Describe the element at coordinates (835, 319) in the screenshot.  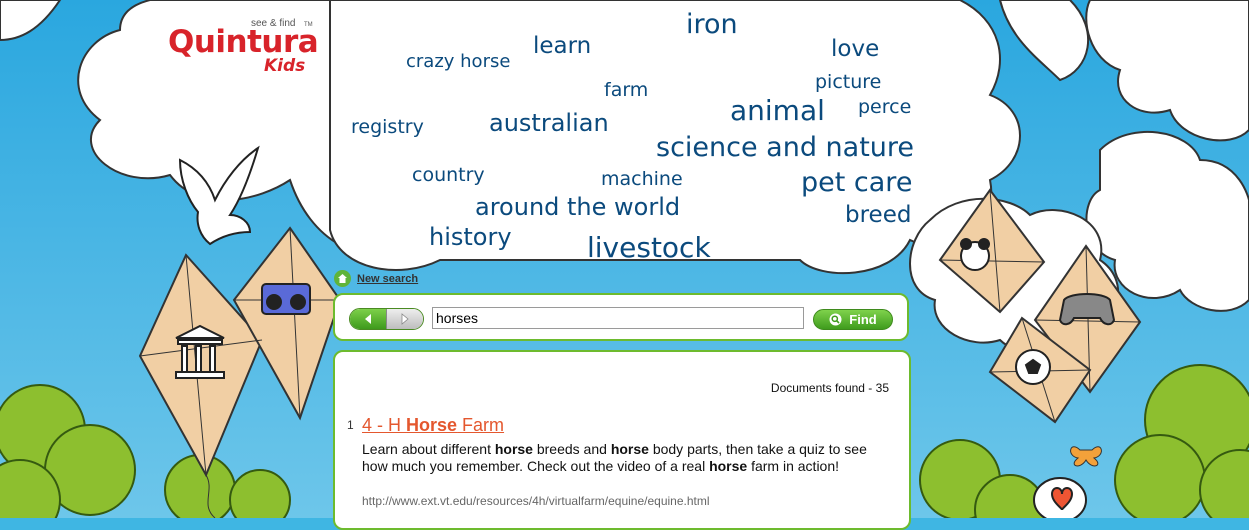
I see `search-icon` at that location.